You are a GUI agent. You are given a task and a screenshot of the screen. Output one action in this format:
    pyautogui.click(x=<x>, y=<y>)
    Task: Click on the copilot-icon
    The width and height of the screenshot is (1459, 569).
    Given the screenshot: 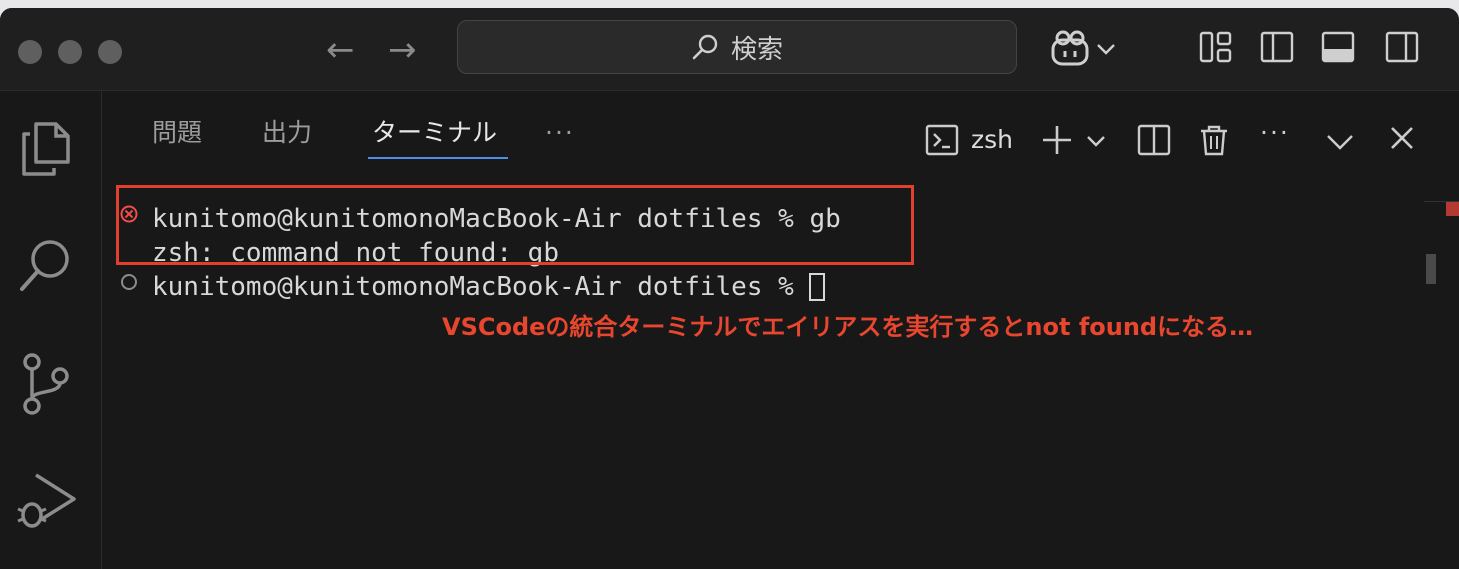 What is the action you would take?
    pyautogui.click(x=1070, y=50)
    